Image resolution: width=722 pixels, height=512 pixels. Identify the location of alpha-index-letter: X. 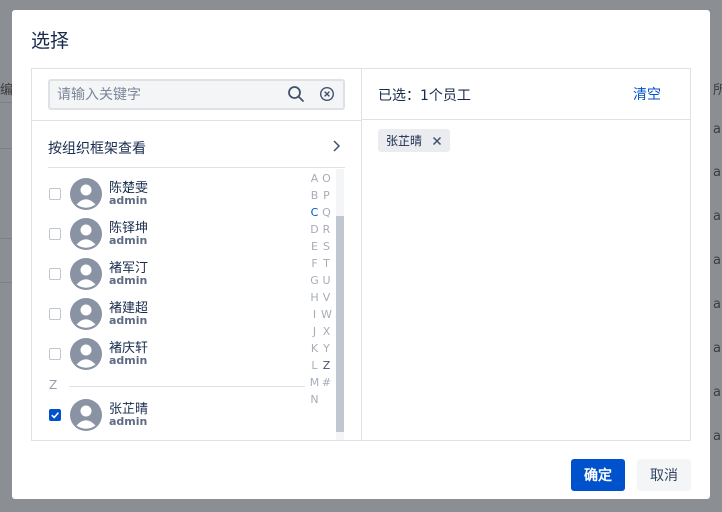
(326, 331).